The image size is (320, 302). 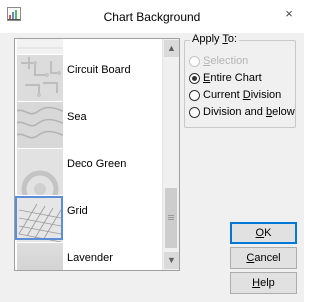 I want to click on list-item-label: Deco Green, so click(x=97, y=164).